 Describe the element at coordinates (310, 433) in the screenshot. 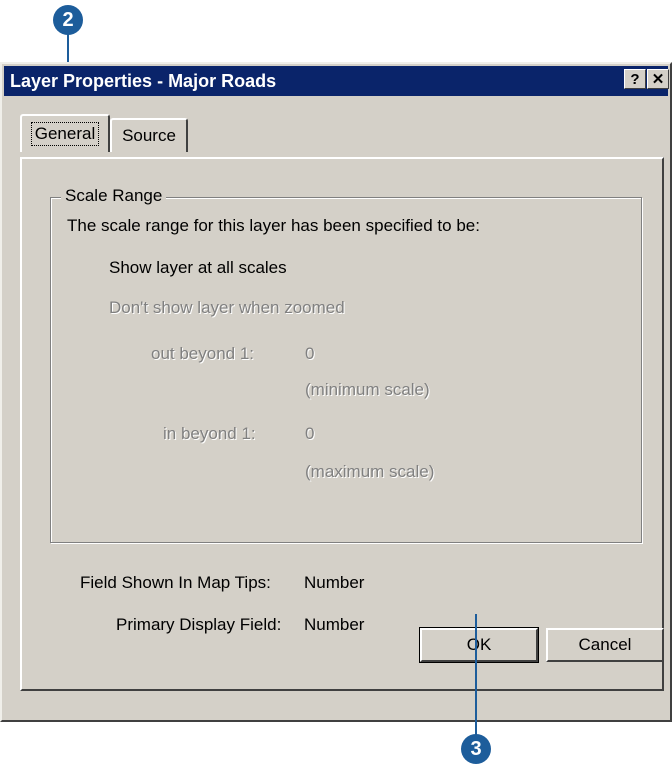

I see `in-beyond-value: 0` at that location.